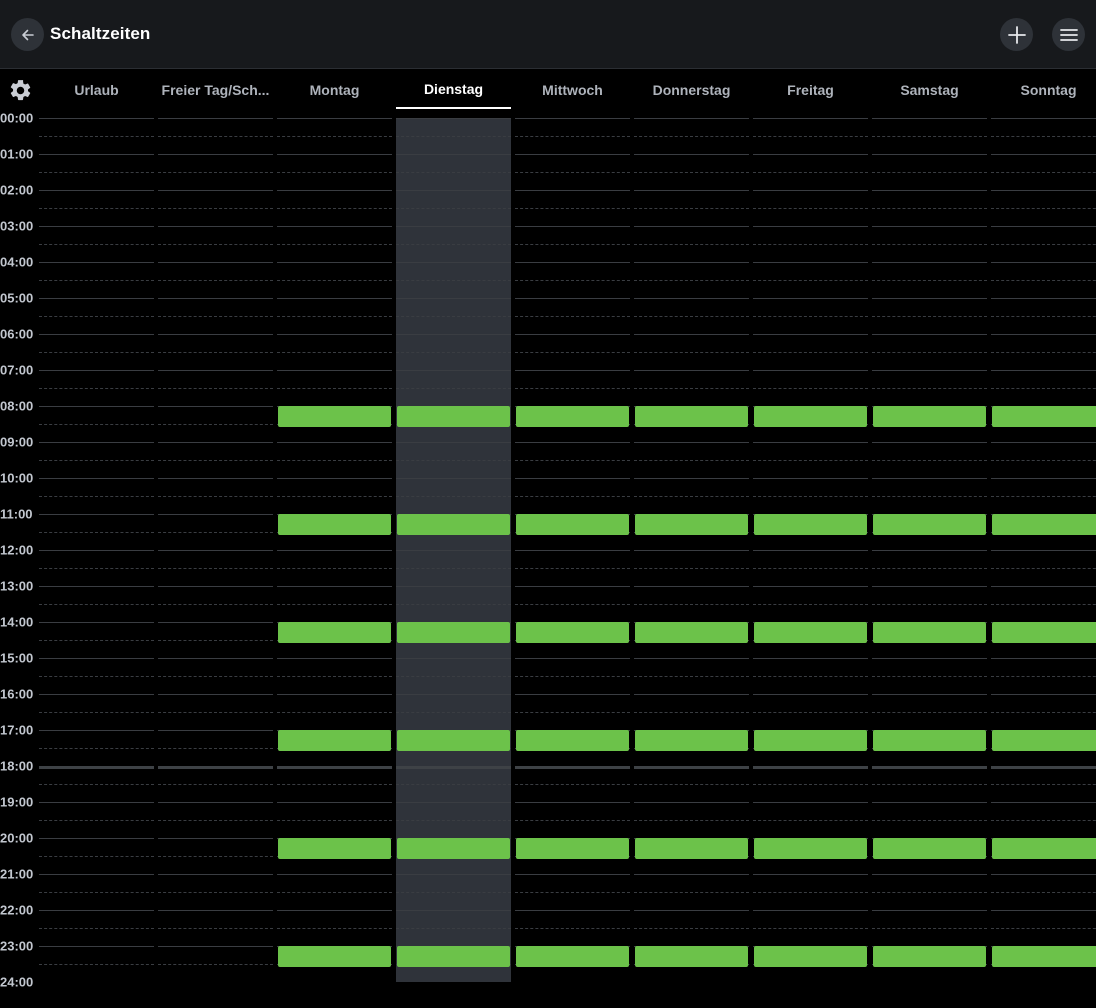 The width and height of the screenshot is (1096, 1008). Describe the element at coordinates (572, 89) in the screenshot. I see `tab-mittwoch: Mittwoch` at that location.